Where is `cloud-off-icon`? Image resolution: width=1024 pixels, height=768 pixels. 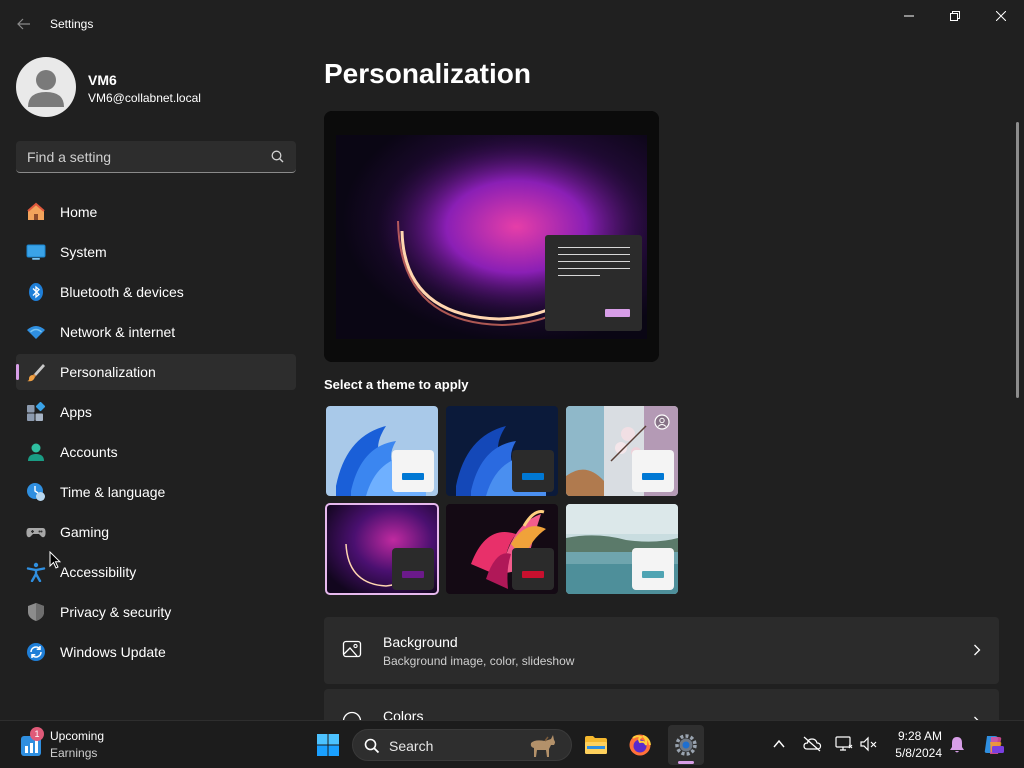
cloud-off-icon is located at coordinates (812, 744).